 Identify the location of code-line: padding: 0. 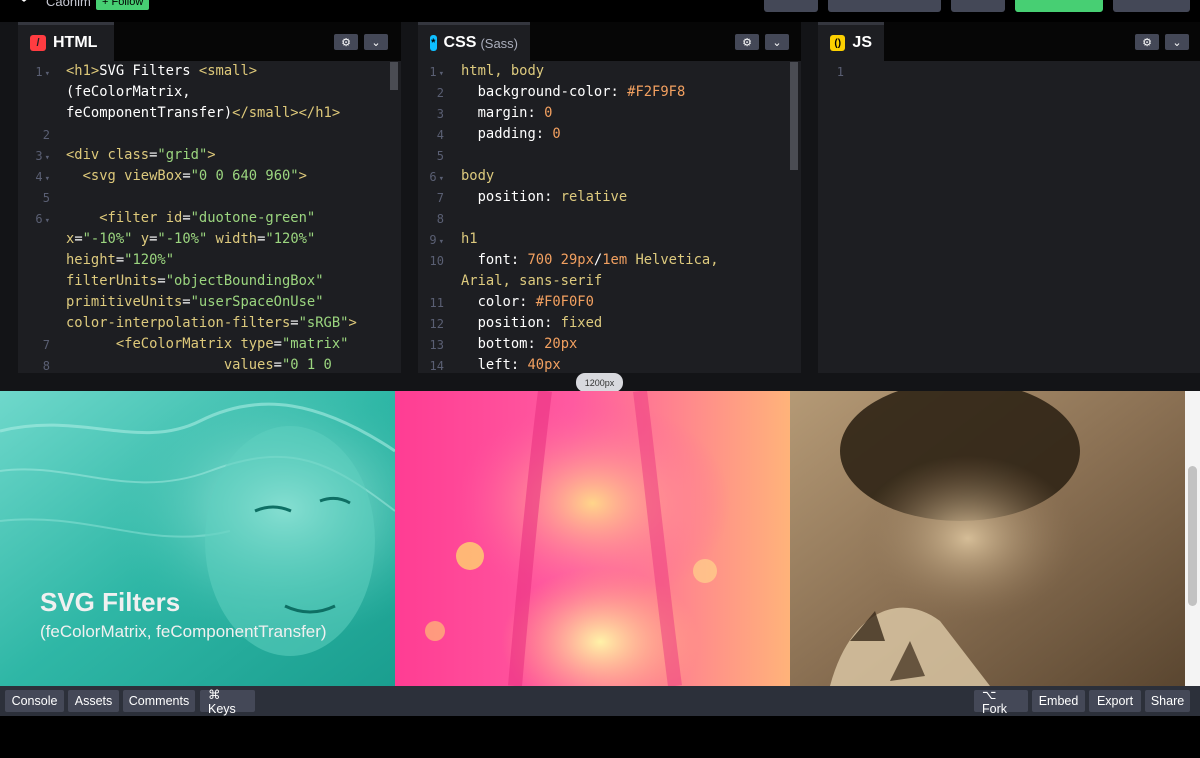
(511, 134).